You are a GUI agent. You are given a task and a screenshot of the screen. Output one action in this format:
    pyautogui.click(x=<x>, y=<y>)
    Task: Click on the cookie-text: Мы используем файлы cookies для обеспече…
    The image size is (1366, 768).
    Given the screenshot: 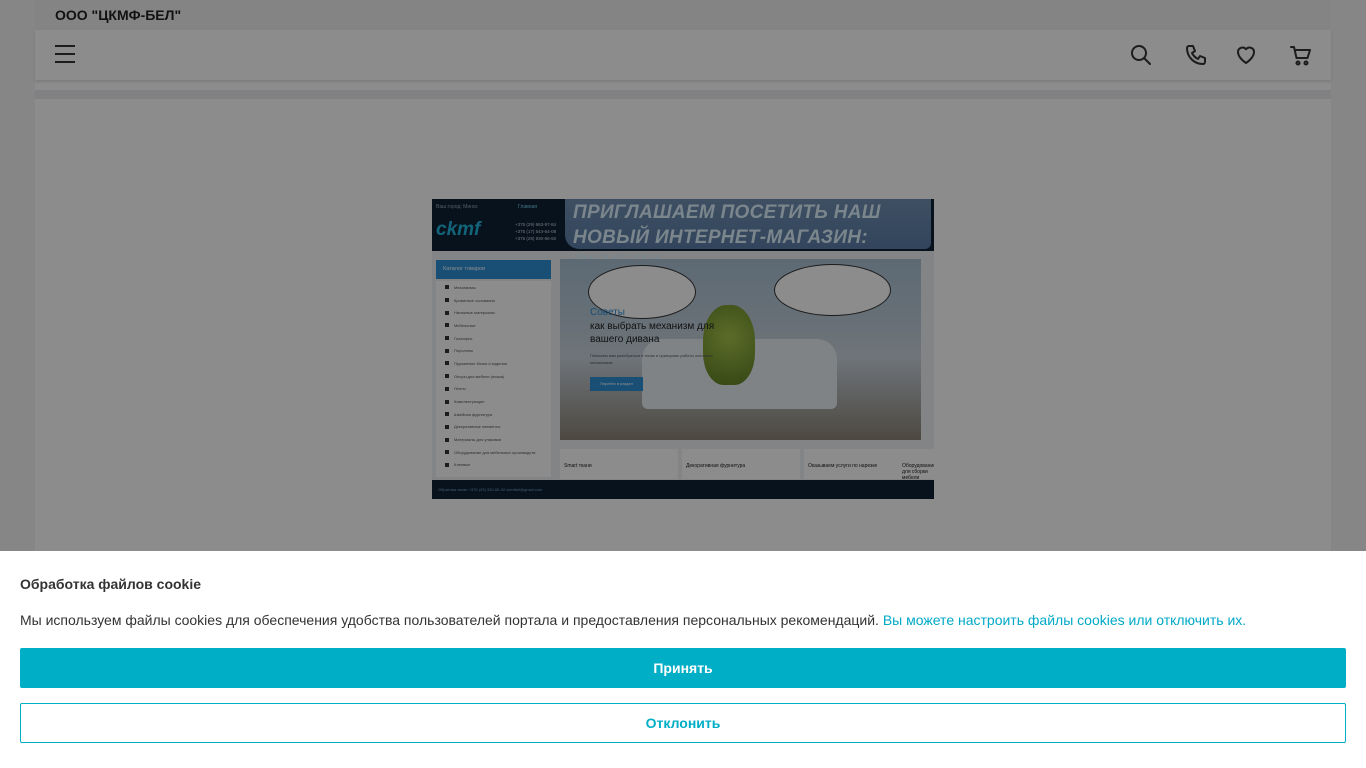 What is the action you would take?
    pyautogui.click(x=633, y=620)
    